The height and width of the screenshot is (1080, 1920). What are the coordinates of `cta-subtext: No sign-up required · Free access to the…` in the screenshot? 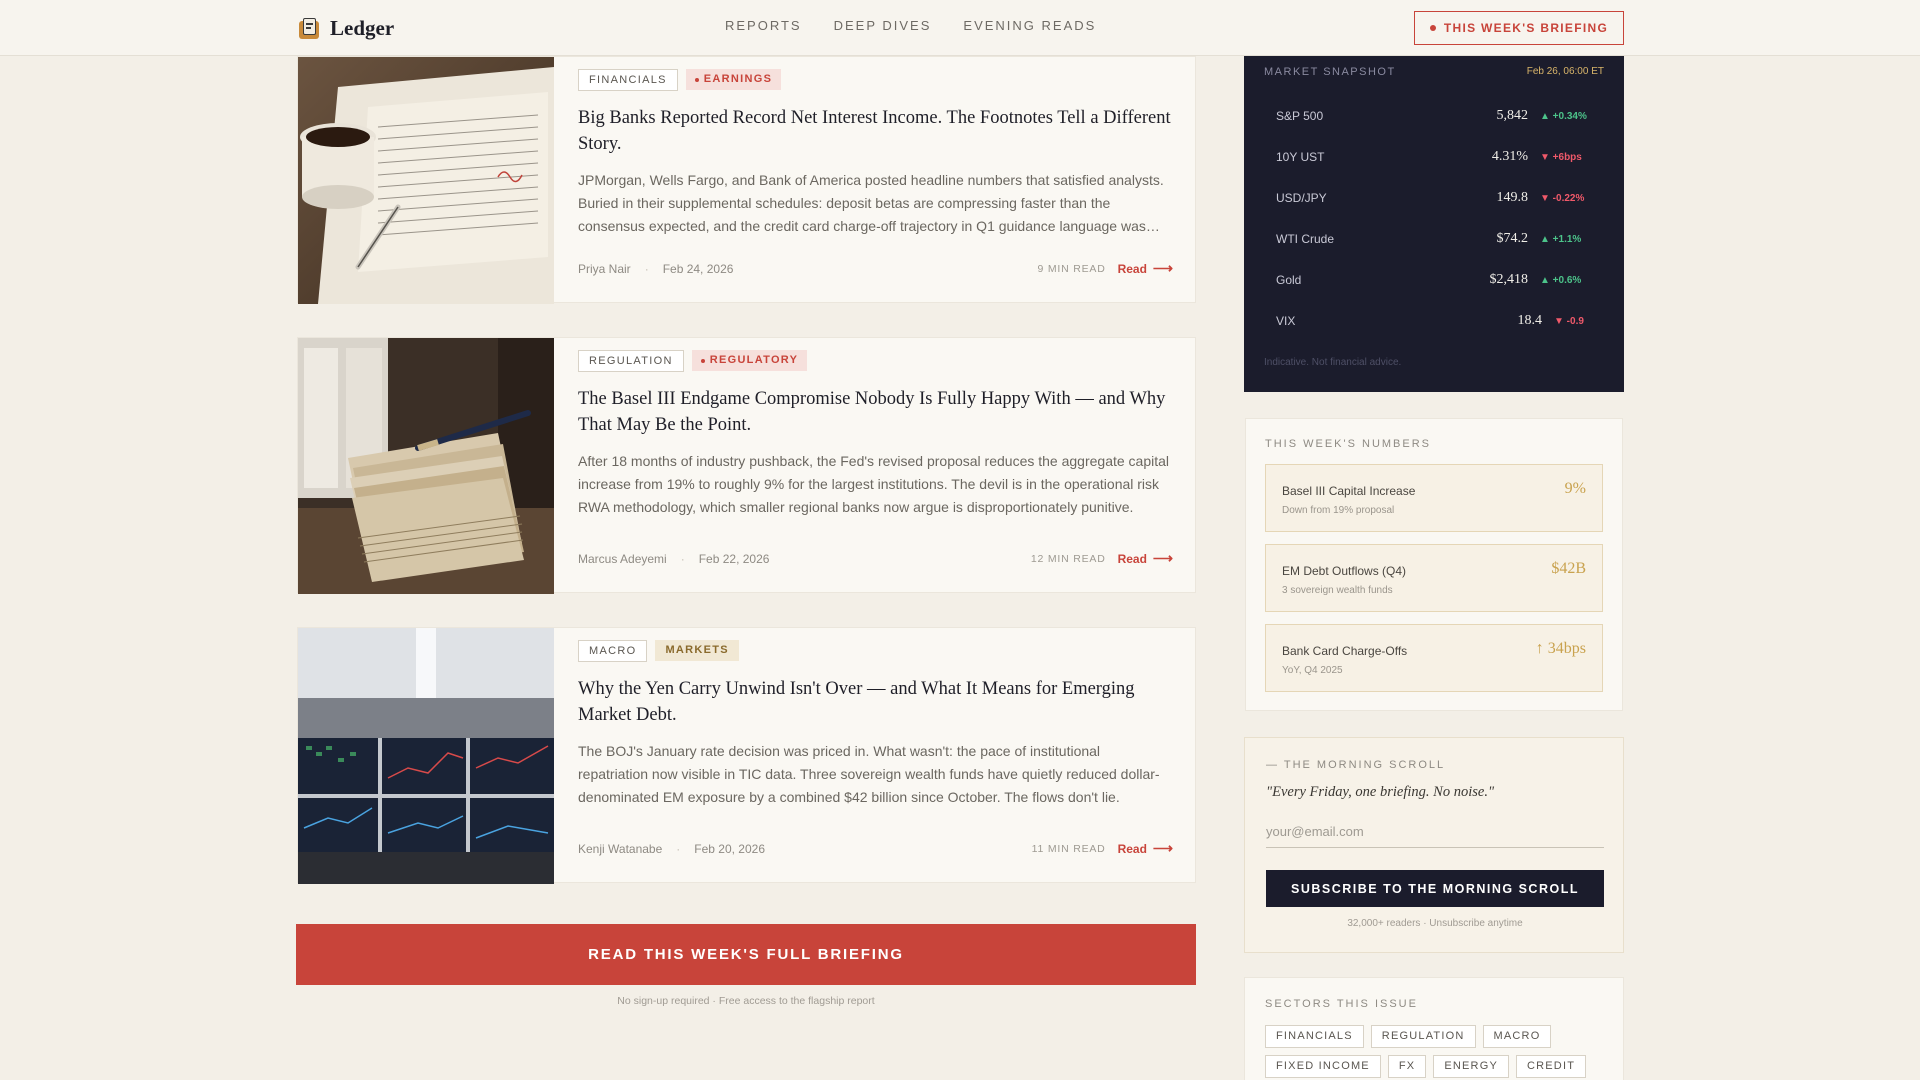 It's located at (746, 1001).